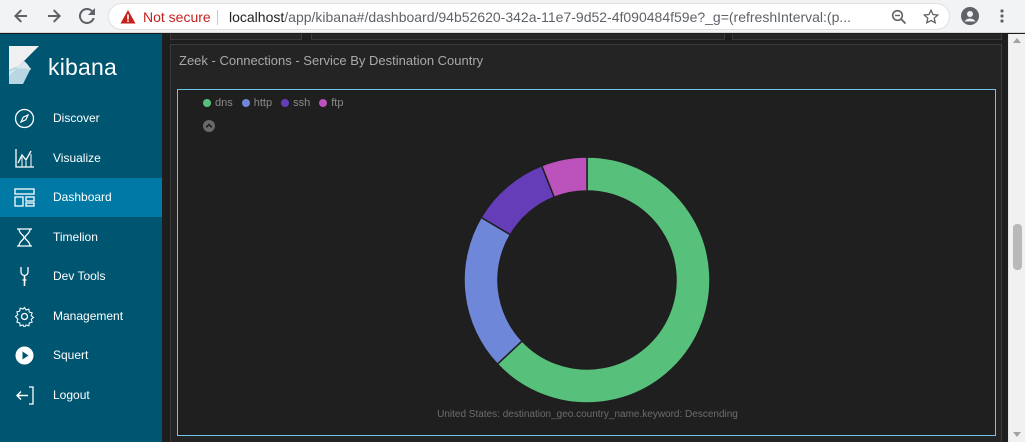 The height and width of the screenshot is (442, 1025). I want to click on page-scrollbar, so click(1016, 238).